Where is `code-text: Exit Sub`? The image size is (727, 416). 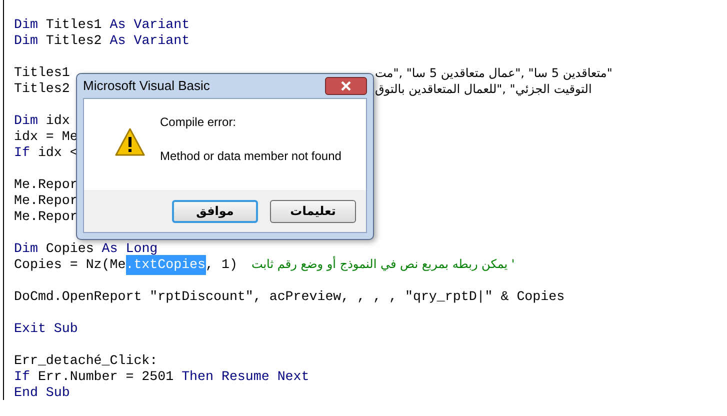
code-text: Exit Sub is located at coordinates (46, 329).